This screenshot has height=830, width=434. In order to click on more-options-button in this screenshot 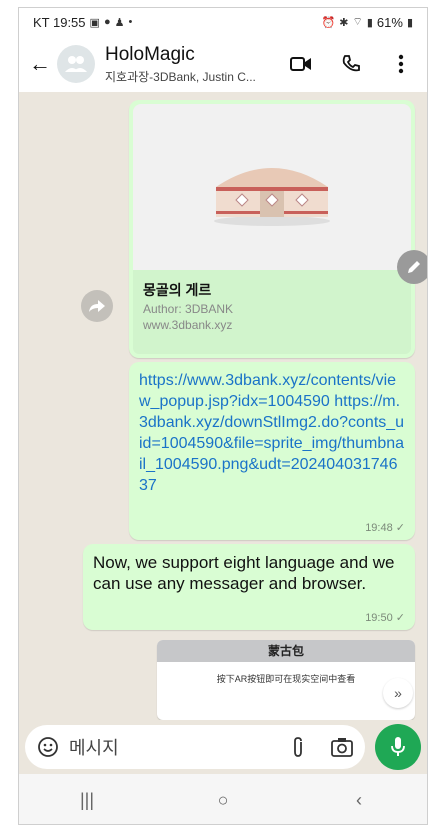, I will do `click(401, 64)`.